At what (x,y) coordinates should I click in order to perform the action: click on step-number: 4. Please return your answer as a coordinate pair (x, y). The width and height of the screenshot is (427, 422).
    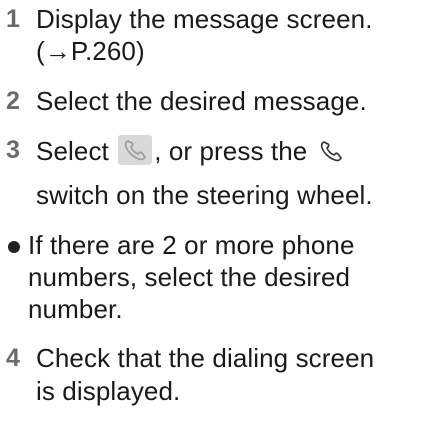
    Looking at the image, I should click on (13, 358).